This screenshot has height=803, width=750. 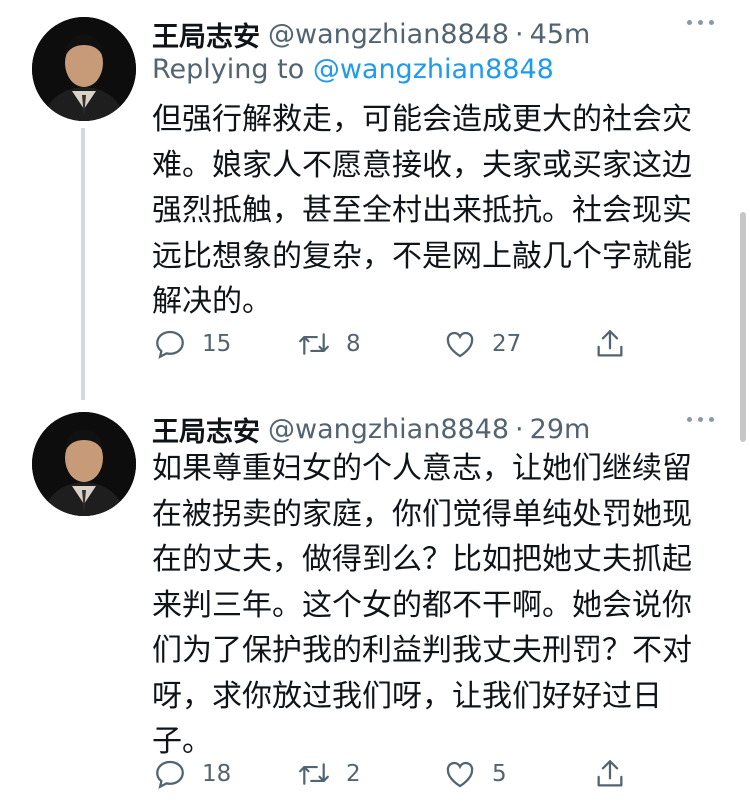 I want to click on retweet-count: 8, so click(x=353, y=344).